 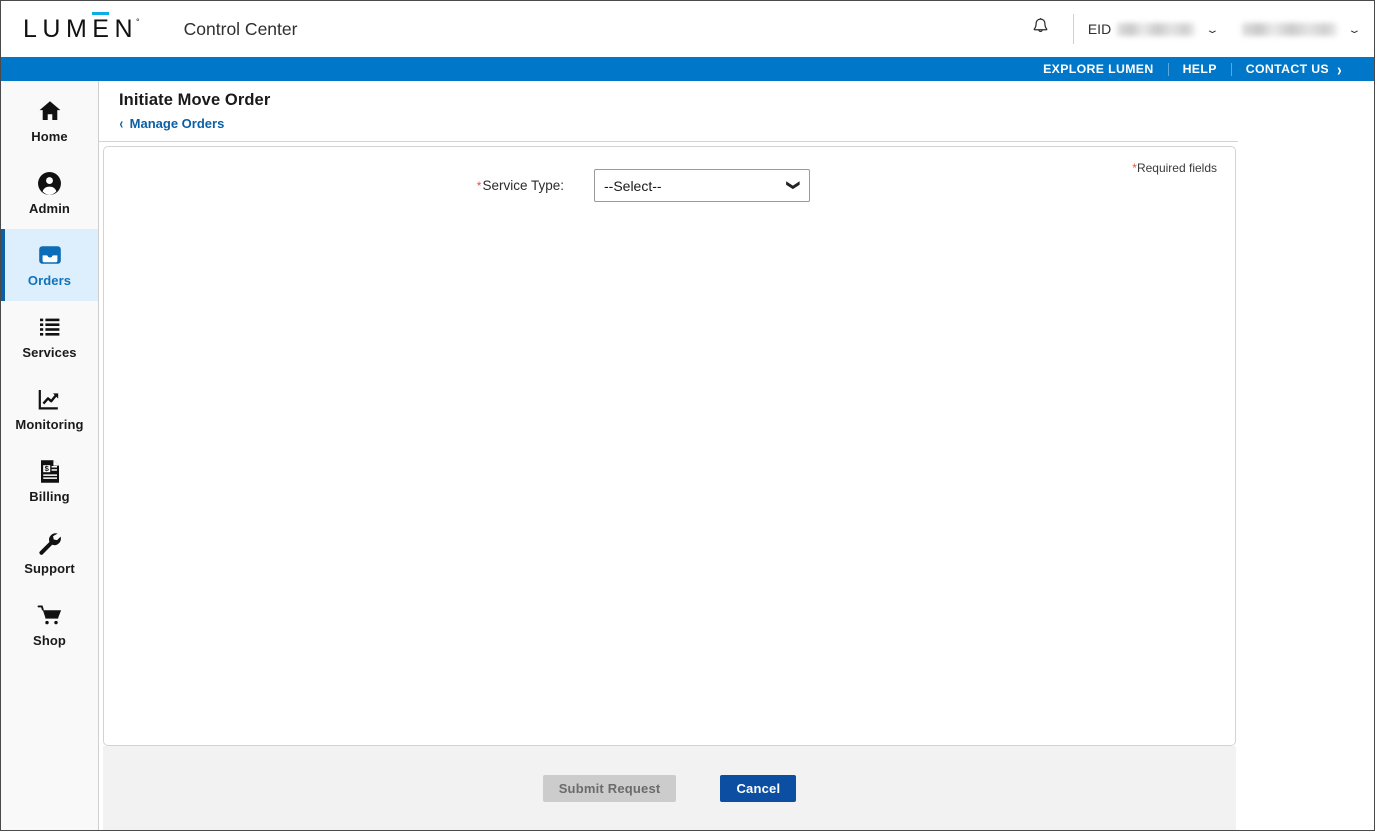 What do you see at coordinates (49, 640) in the screenshot?
I see `sidebar-item-shop-label: Shop` at bounding box center [49, 640].